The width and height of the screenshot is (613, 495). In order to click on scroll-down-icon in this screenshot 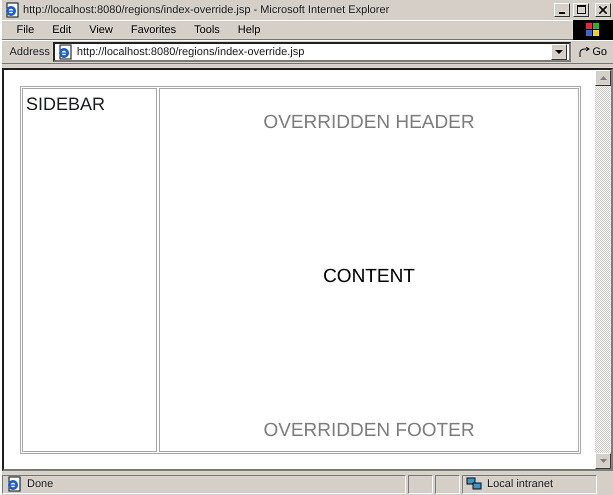, I will do `click(603, 461)`.